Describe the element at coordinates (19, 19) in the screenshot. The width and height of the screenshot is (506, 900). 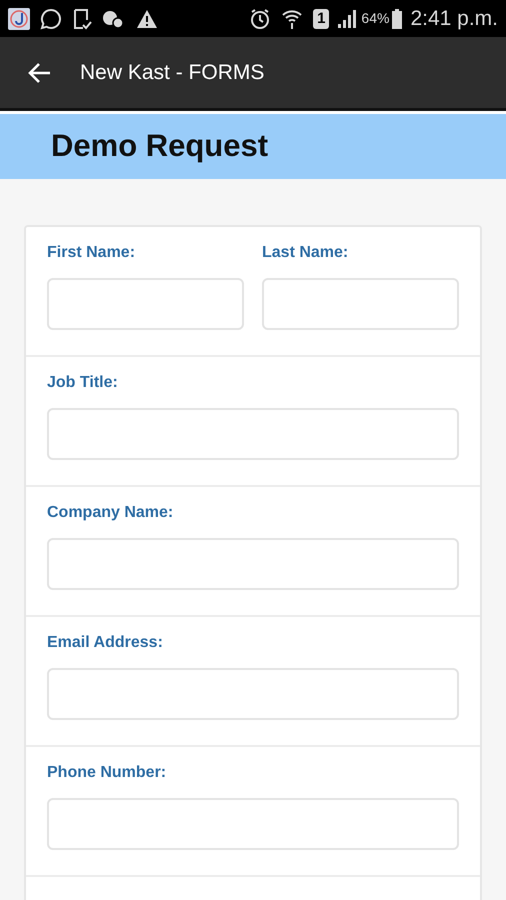
I see `app-icon` at that location.